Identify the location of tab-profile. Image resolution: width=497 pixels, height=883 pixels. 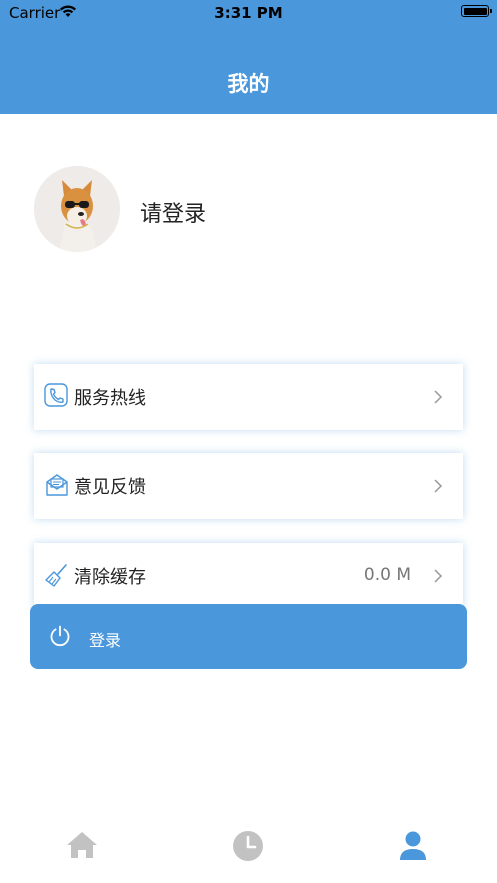
(413, 850).